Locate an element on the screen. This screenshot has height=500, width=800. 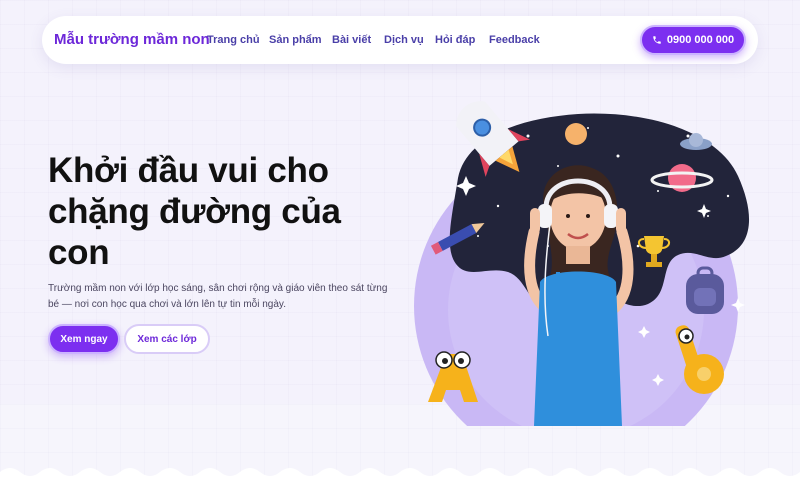
nav-link-faq: Hỏi đáp is located at coordinates (455, 40).